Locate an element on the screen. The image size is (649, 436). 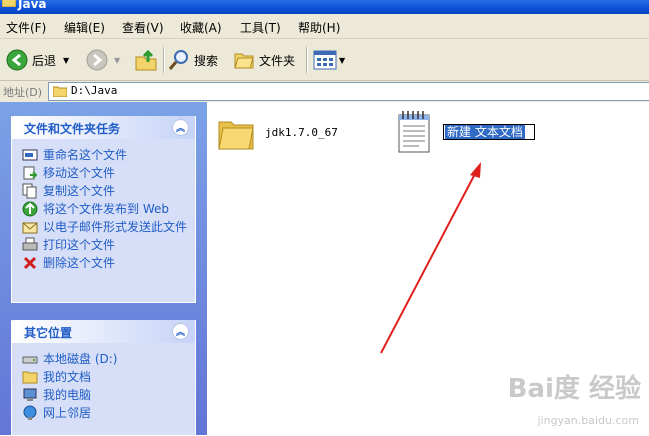
menu-tools: 工具(T) is located at coordinates (260, 27).